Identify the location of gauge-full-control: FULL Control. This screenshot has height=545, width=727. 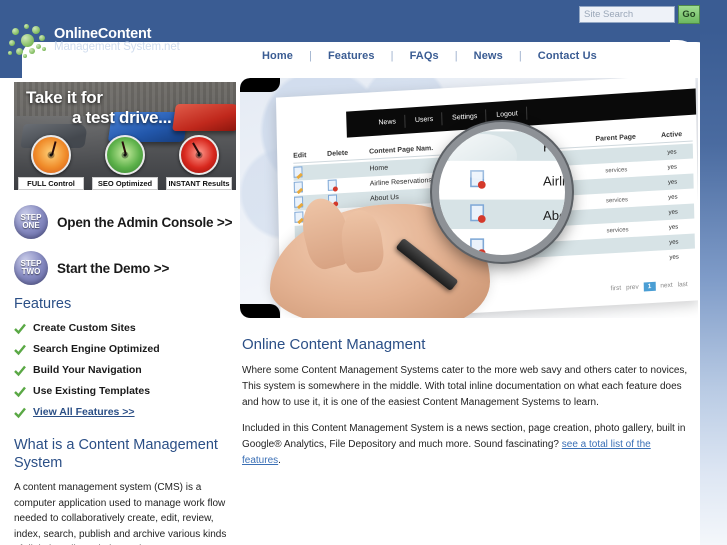
(51, 162).